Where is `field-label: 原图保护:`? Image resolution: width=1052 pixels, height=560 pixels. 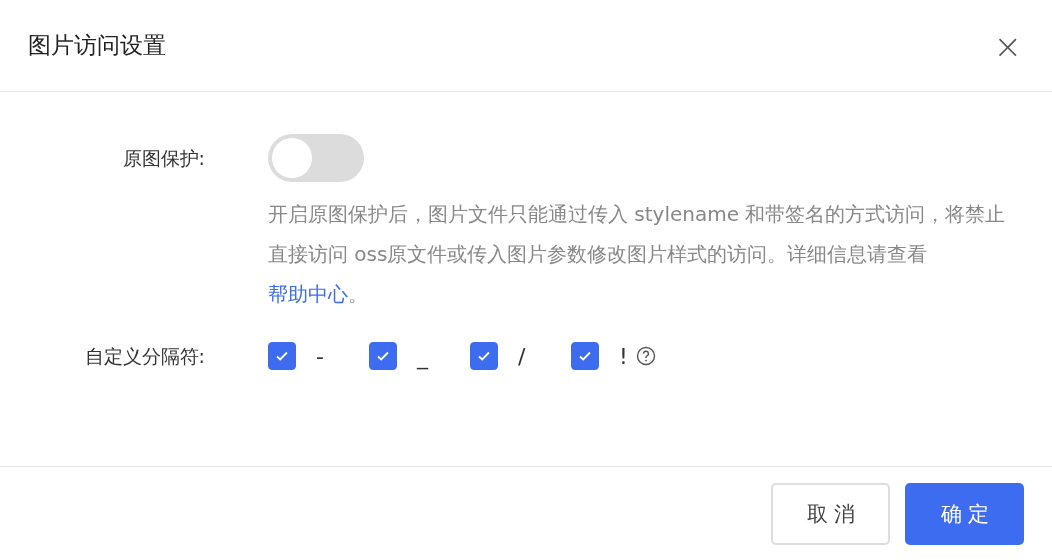
field-label: 原图保护: is located at coordinates (163, 158).